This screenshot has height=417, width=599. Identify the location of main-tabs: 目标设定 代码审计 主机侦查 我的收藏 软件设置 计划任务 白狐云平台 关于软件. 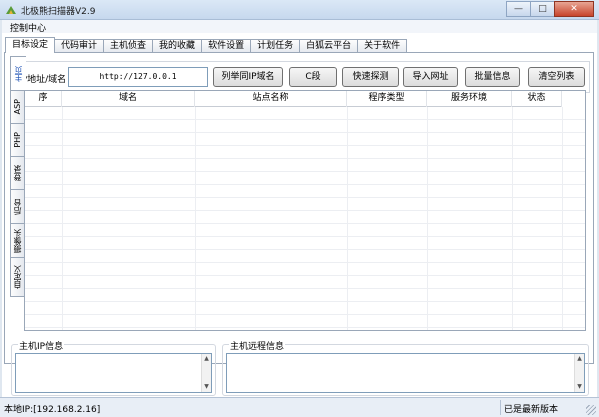
(206, 45).